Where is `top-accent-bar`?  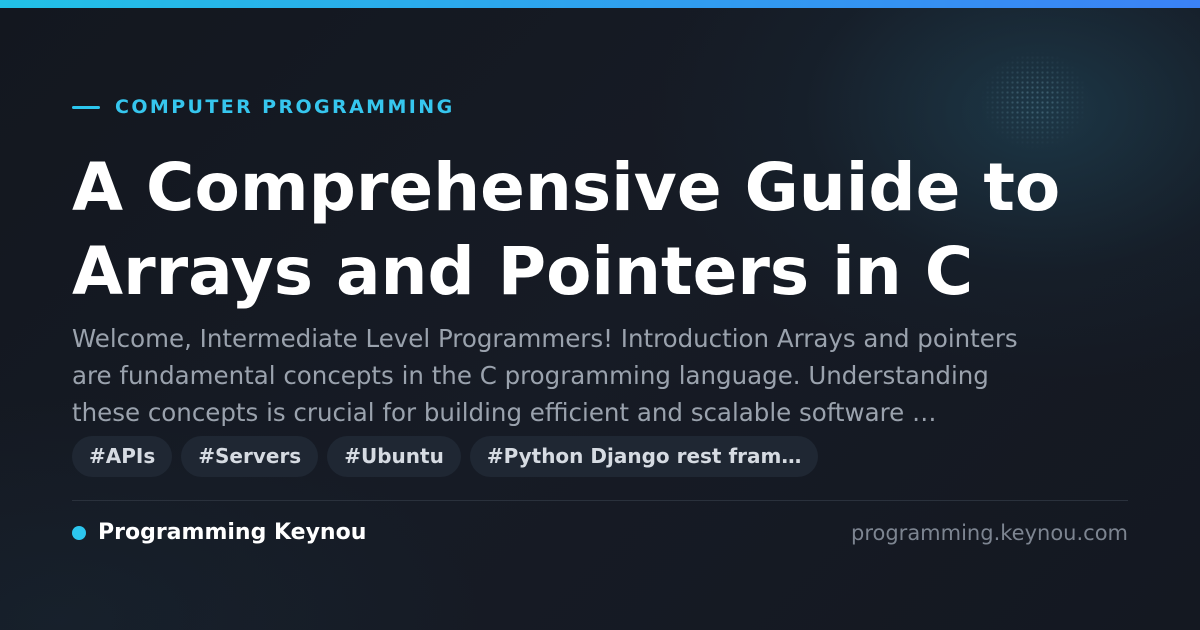 top-accent-bar is located at coordinates (600, 4).